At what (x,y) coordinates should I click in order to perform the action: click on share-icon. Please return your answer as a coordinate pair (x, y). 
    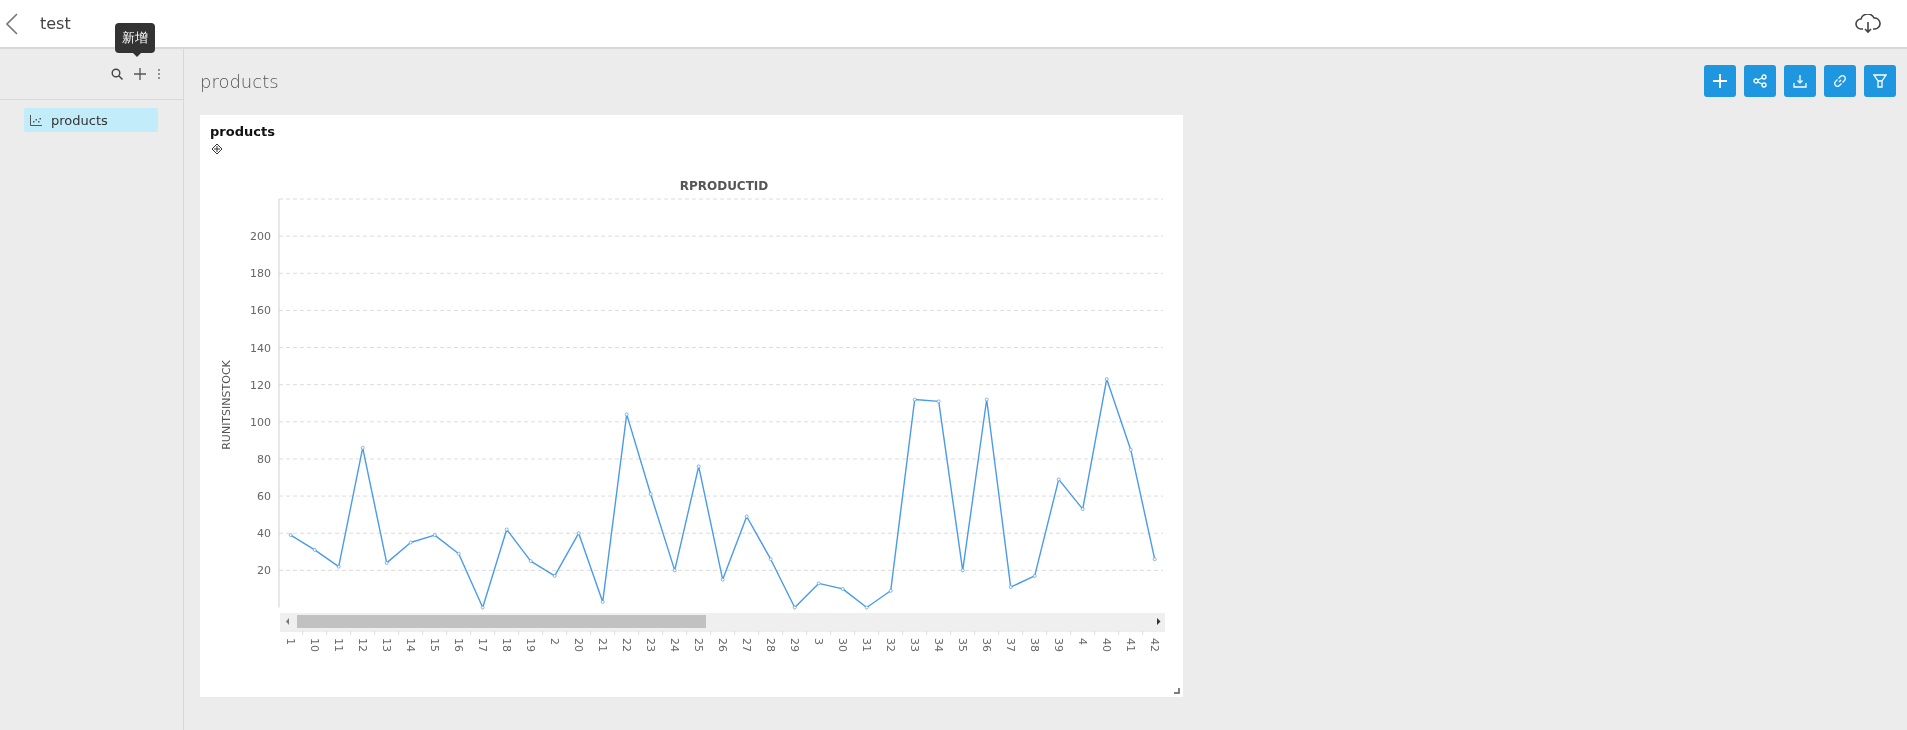
    Looking at the image, I should click on (1760, 81).